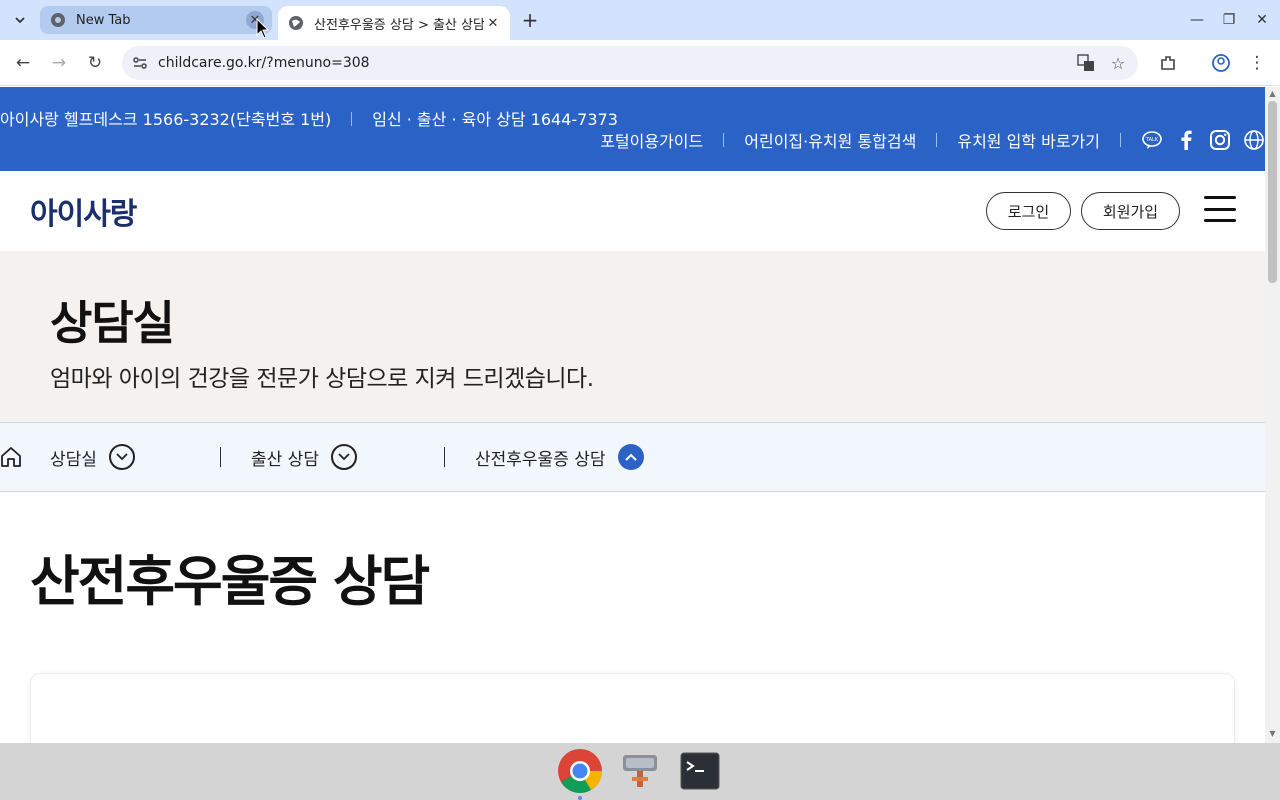 This screenshot has width=1280, height=800. What do you see at coordinates (95, 63) in the screenshot?
I see `reload-button: ↻` at bounding box center [95, 63].